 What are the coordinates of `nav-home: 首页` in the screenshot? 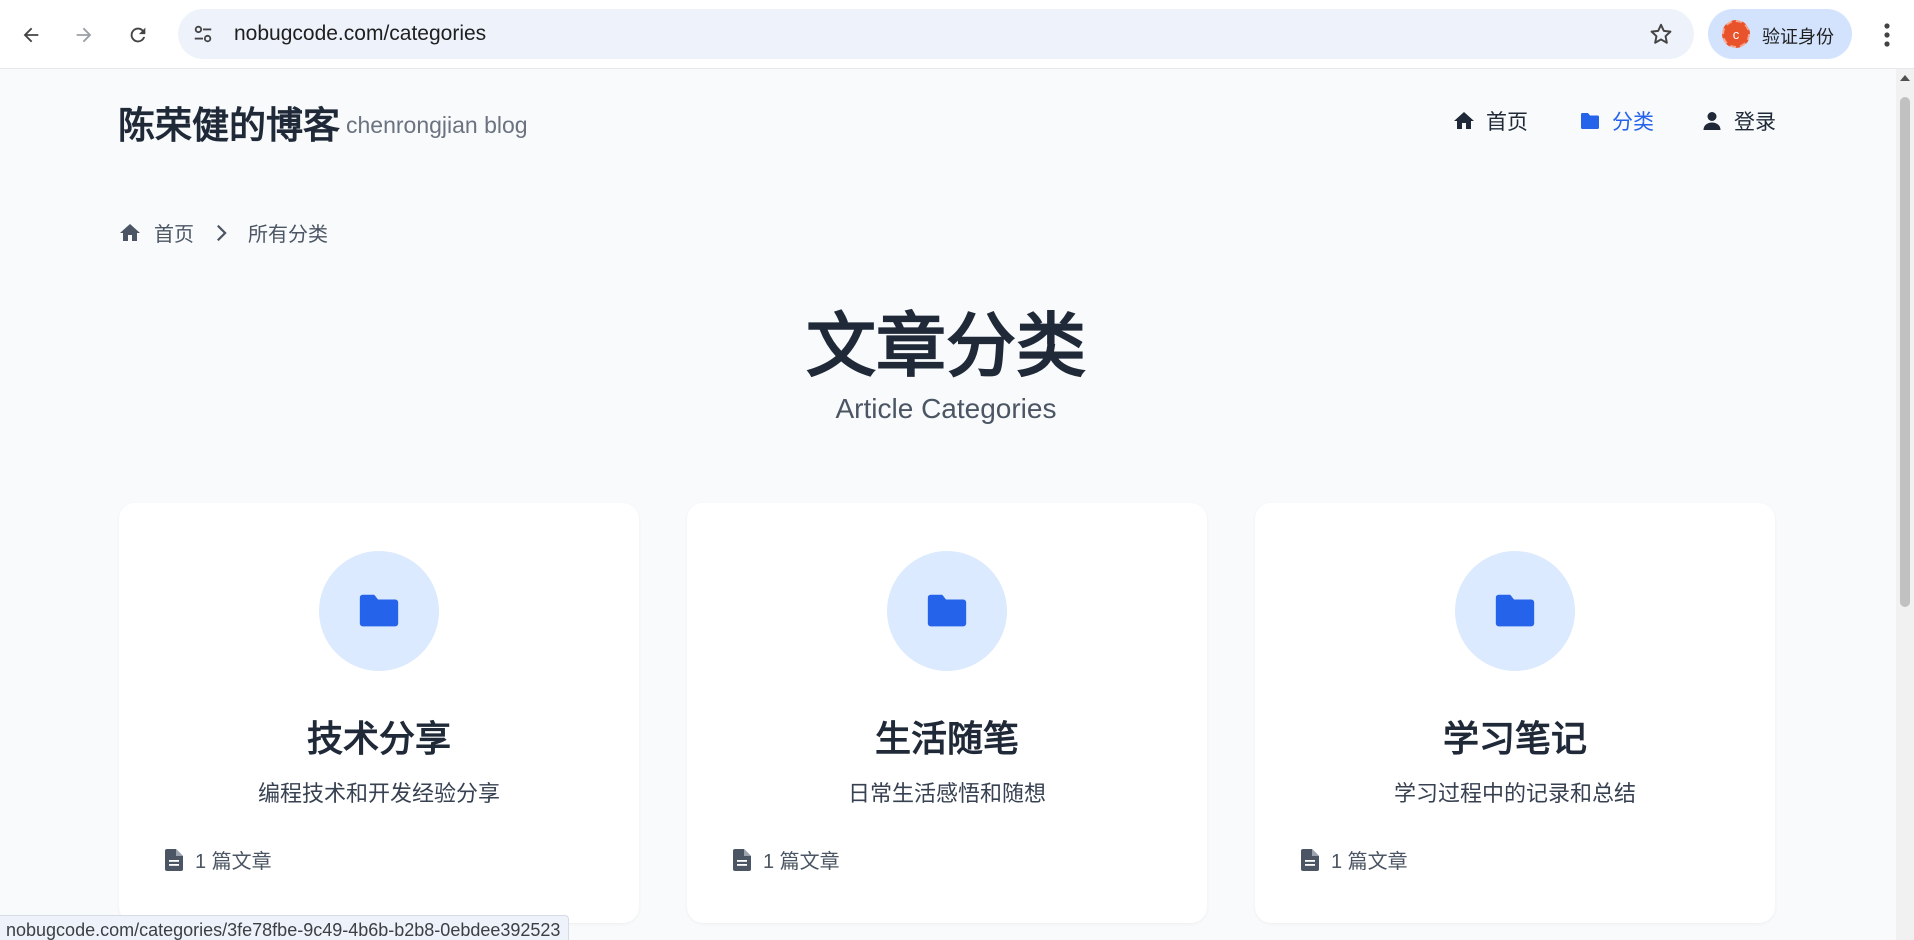 It's located at (1490, 121).